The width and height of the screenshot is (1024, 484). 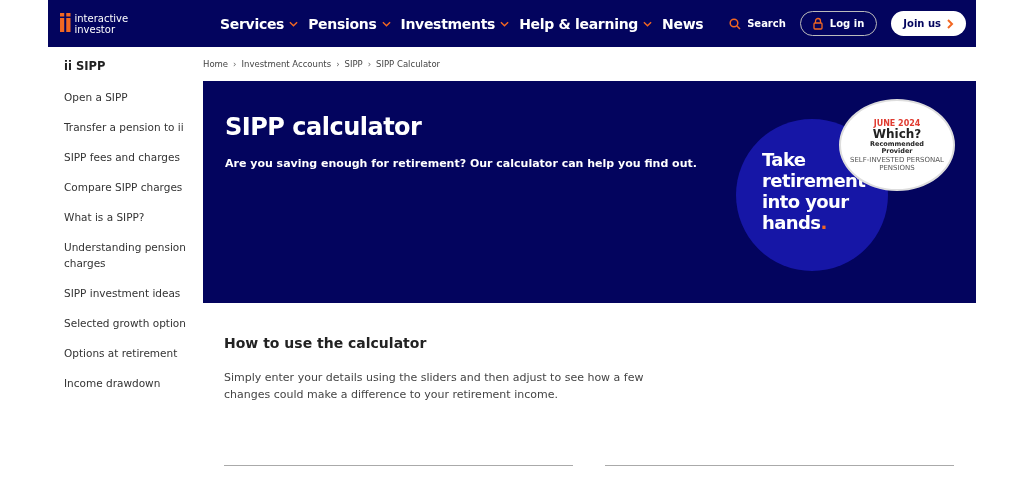 I want to click on sidebar-link: Open a SIPP, so click(x=128, y=97).